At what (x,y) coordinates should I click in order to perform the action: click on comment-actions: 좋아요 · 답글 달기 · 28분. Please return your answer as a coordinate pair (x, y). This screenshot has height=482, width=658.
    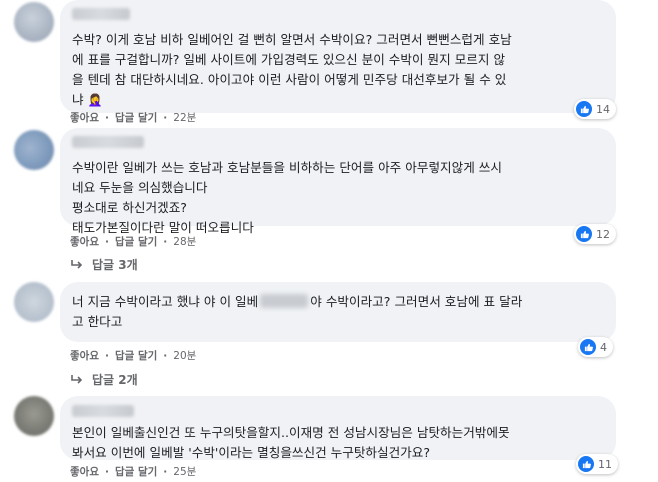
    Looking at the image, I should click on (133, 241).